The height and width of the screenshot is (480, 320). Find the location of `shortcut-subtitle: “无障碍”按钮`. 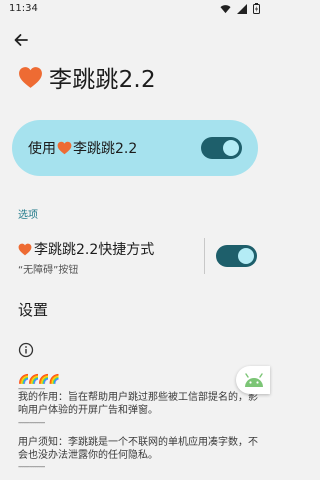

shortcut-subtitle: “无障碍”按钮 is located at coordinates (48, 270).